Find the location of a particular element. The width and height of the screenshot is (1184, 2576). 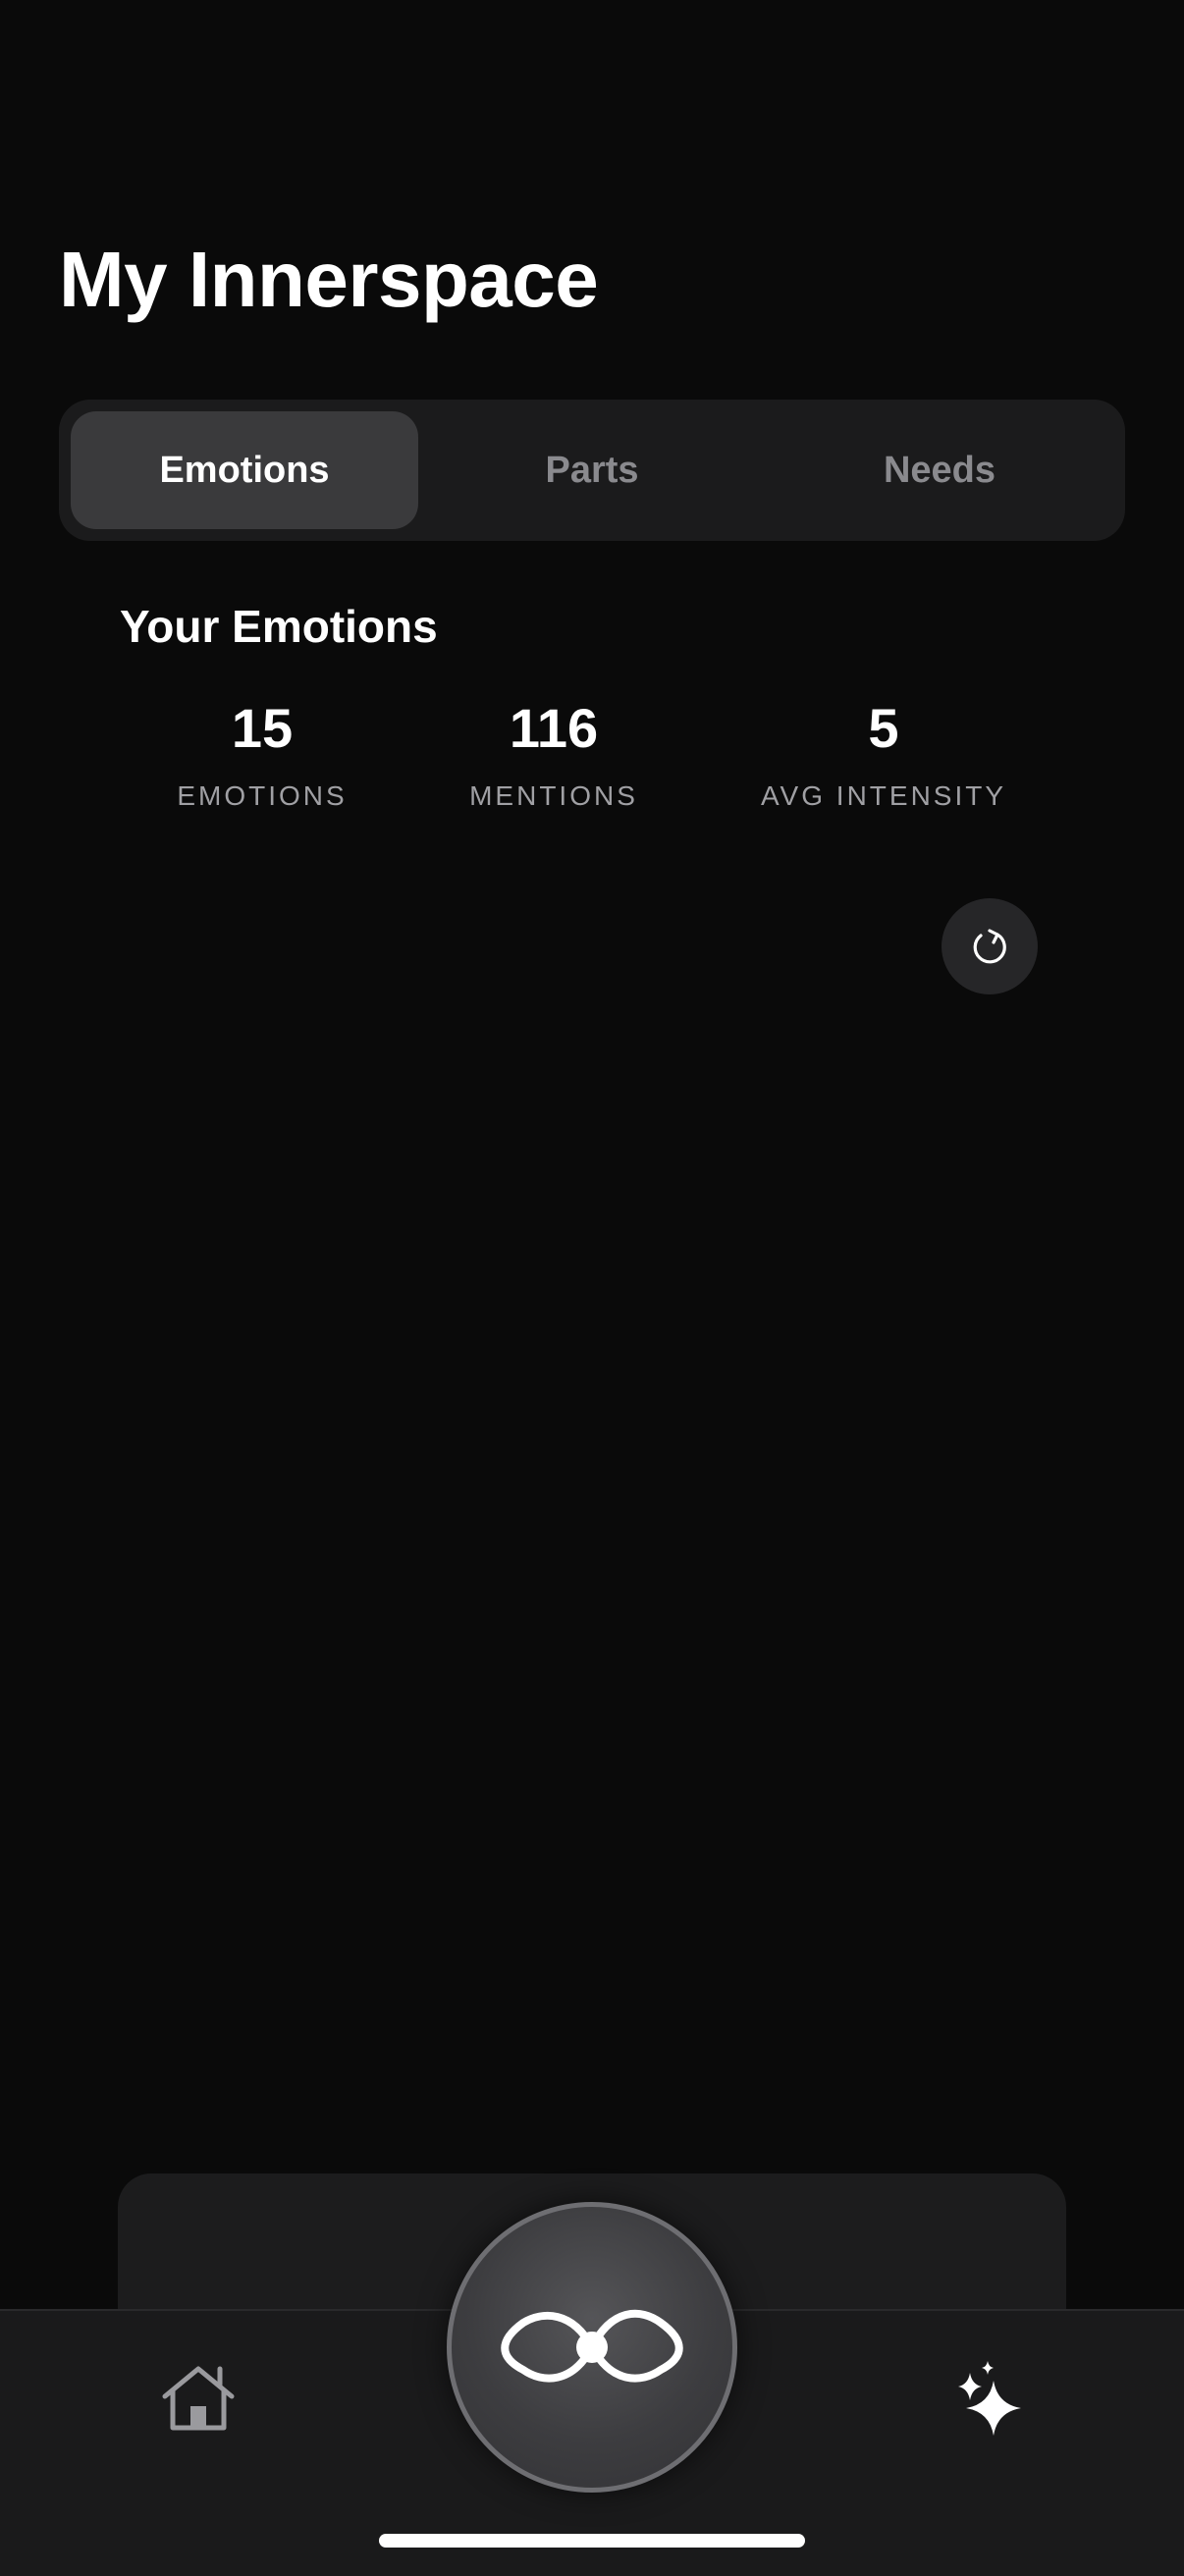

page-title: My Innerspace is located at coordinates (329, 279).